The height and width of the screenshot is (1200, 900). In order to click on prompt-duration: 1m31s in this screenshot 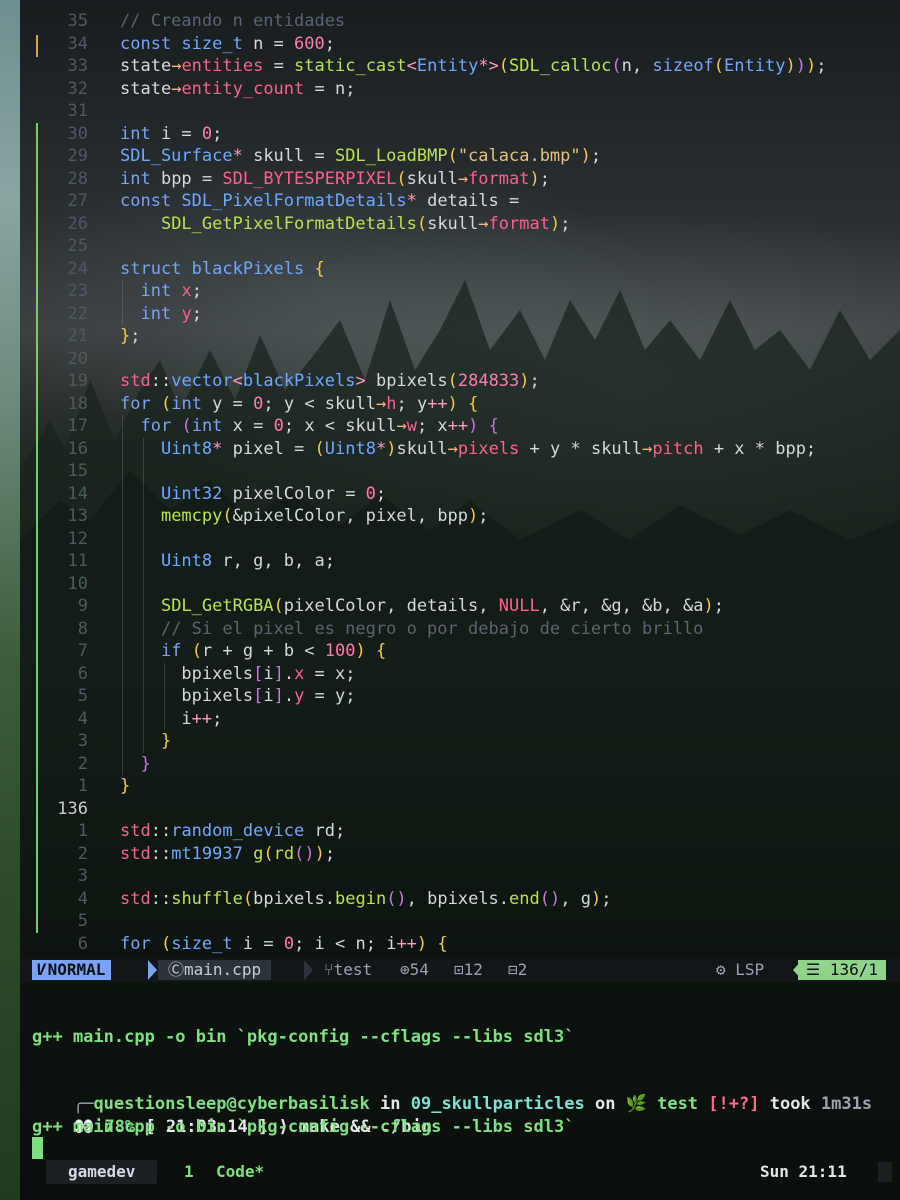, I will do `click(846, 1104)`.